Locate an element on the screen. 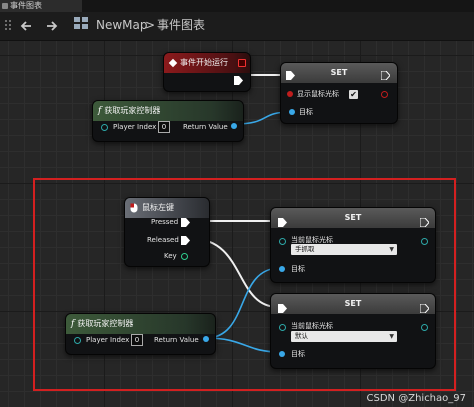 The height and width of the screenshot is (407, 474). breadcrumb-root: NewMap is located at coordinates (122, 25).